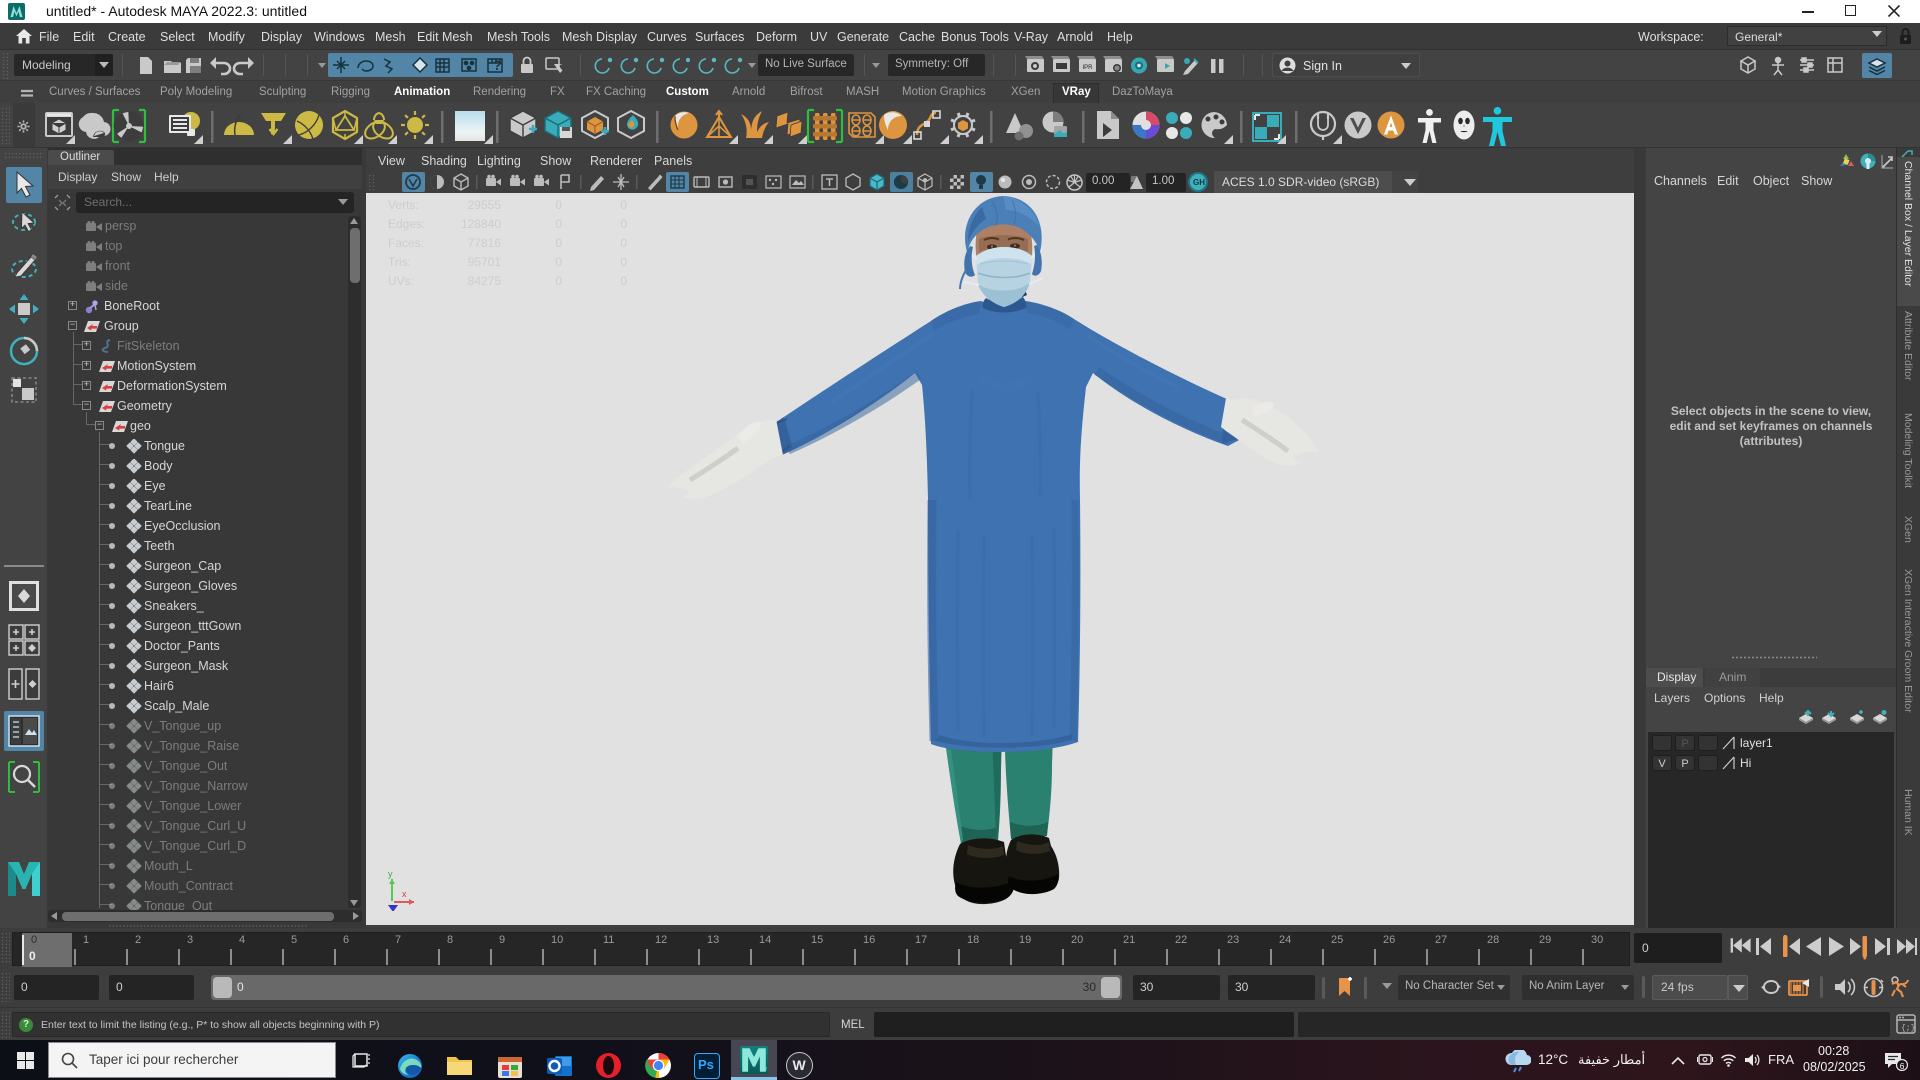 This screenshot has height=1080, width=1920. What do you see at coordinates (404, 894) in the screenshot?
I see `svg-text: x` at bounding box center [404, 894].